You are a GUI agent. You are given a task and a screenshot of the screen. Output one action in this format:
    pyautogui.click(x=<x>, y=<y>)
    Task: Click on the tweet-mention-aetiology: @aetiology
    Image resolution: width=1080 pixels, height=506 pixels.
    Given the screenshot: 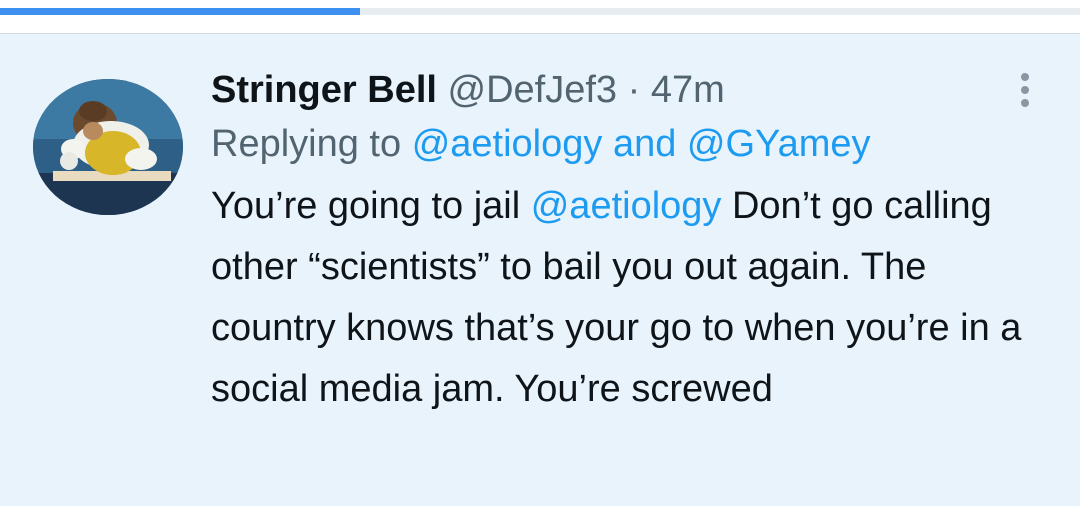 What is the action you would take?
    pyautogui.click(x=626, y=206)
    